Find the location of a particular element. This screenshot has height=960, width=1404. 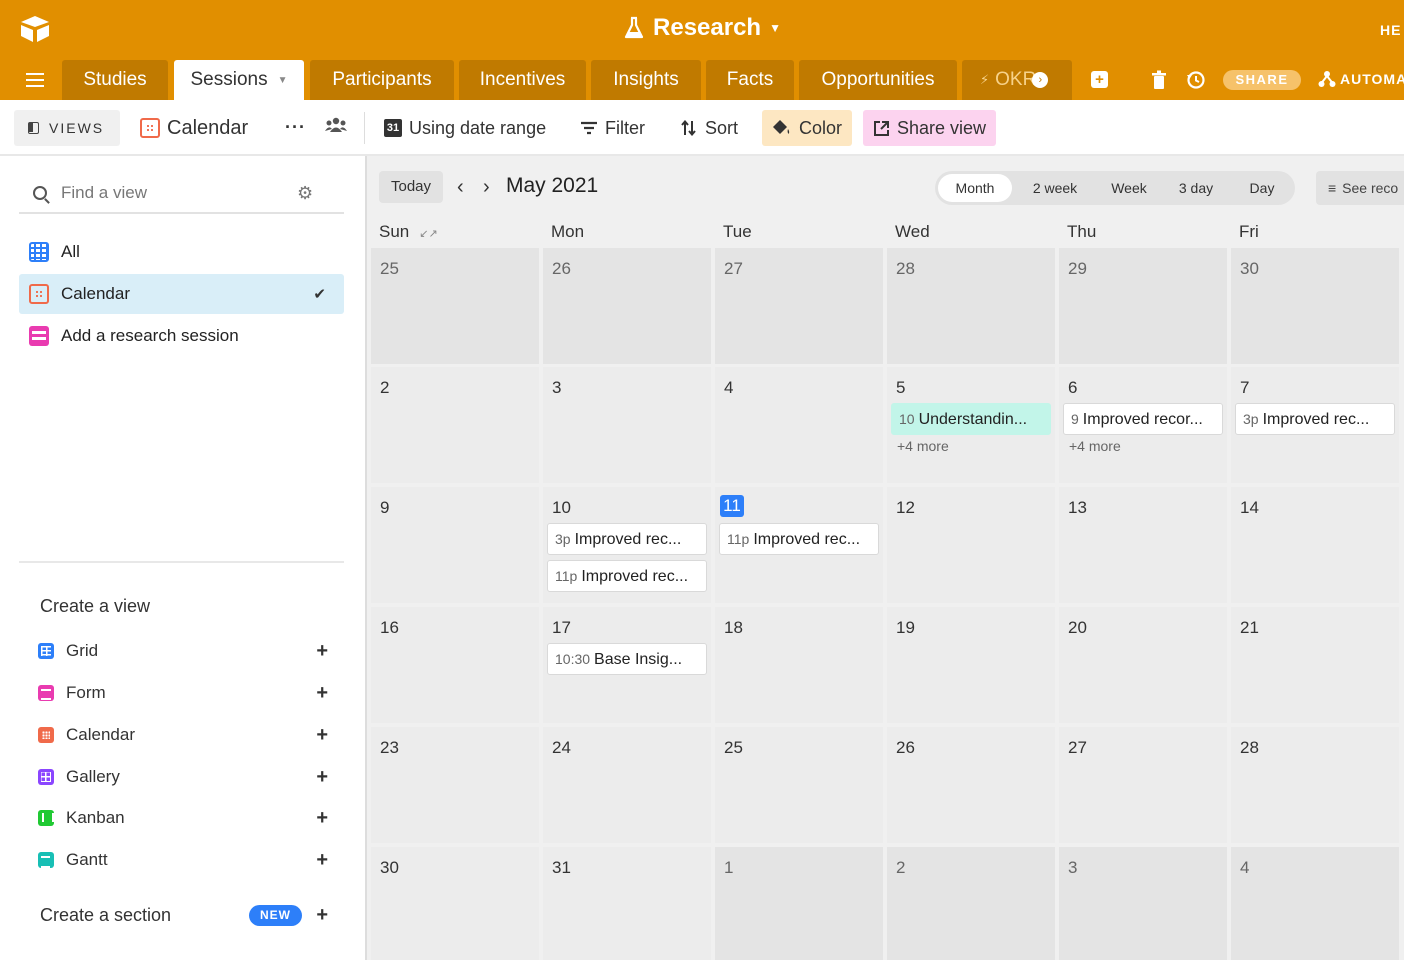

day-cell: 18 is located at coordinates (799, 665).